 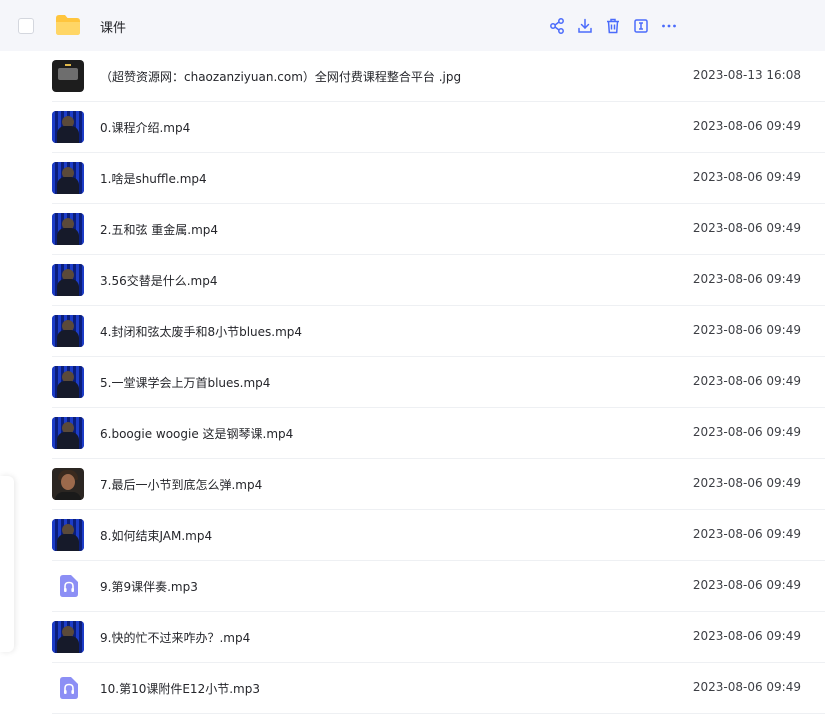 What do you see at coordinates (641, 26) in the screenshot?
I see `rename-icon` at bounding box center [641, 26].